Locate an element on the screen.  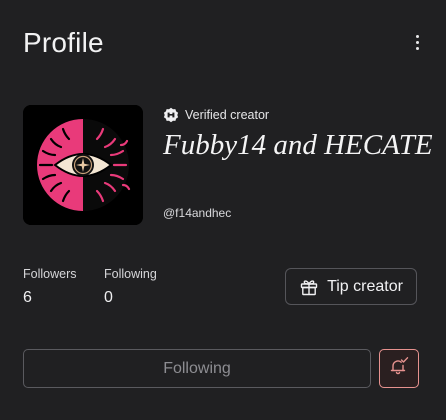
creator-display-name: Fubby14 and HECATE is located at coordinates (298, 145).